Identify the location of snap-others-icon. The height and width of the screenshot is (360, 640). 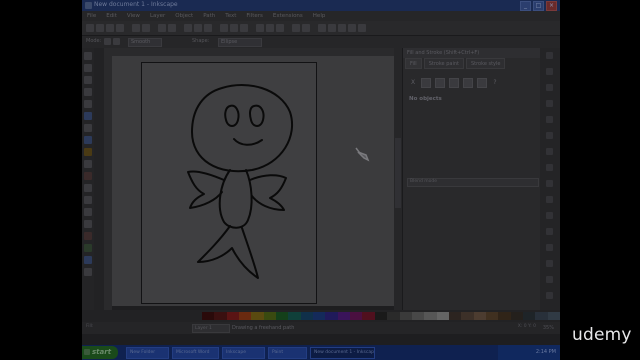
(549, 279).